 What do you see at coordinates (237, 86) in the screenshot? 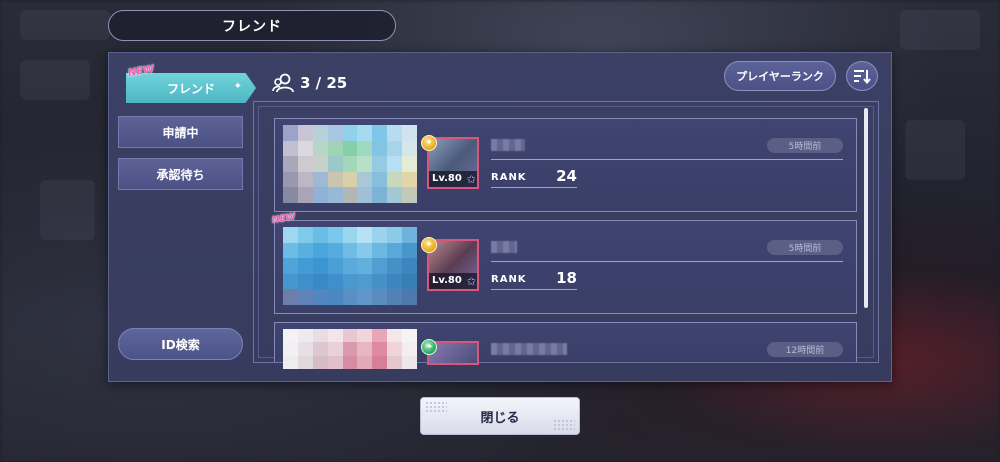
I see `sparkle-icon: ✦` at bounding box center [237, 86].